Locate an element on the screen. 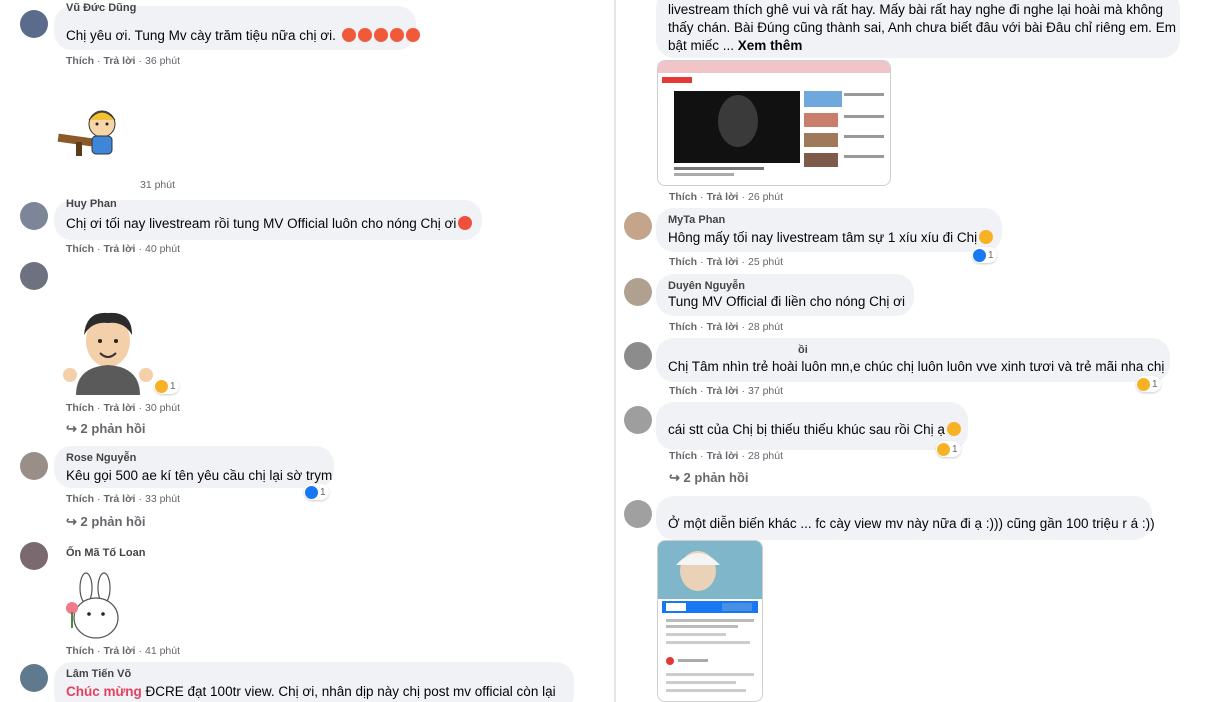 The width and height of the screenshot is (1216, 702). comment-time: 40 phút is located at coordinates (162, 249).